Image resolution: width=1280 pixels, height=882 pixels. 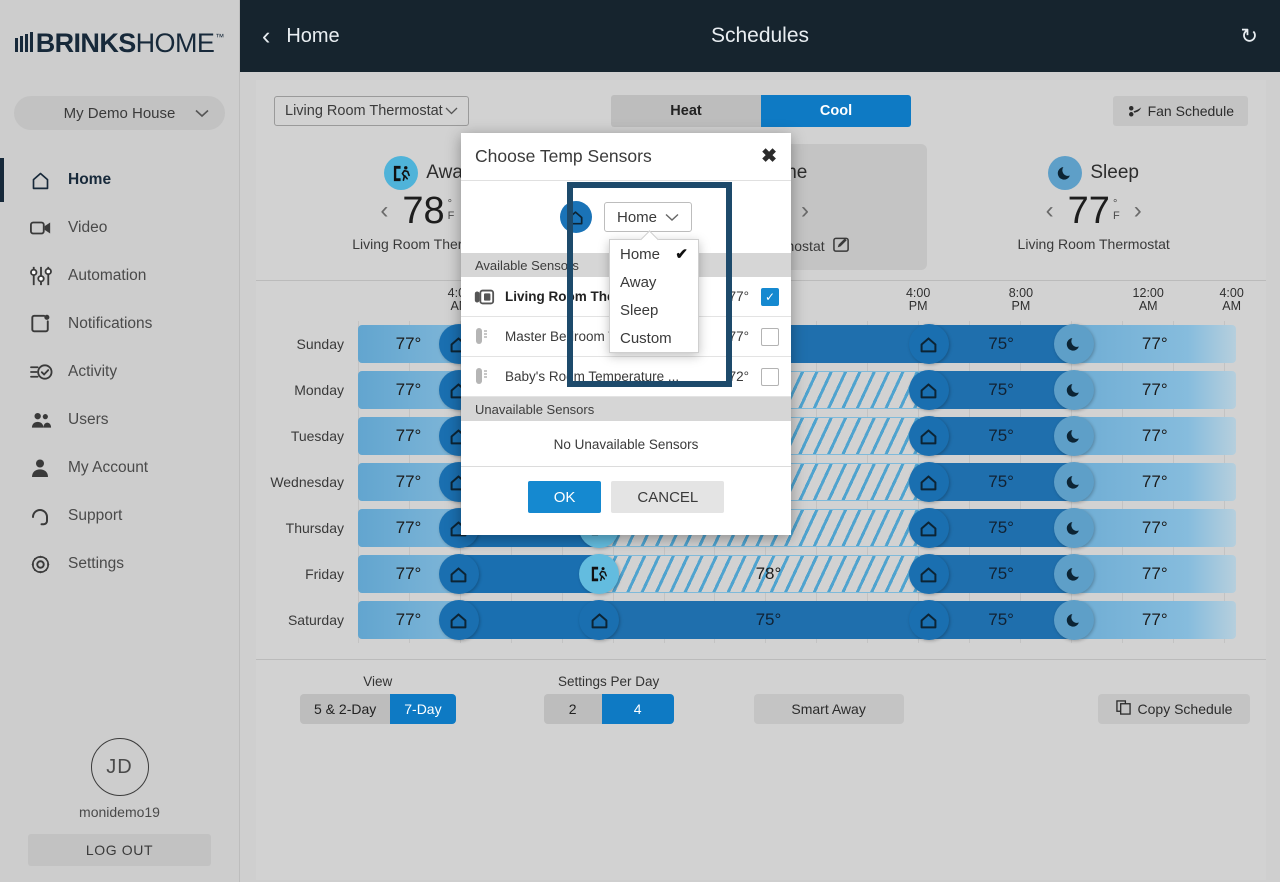 I want to click on edit-icon, so click(x=841, y=246).